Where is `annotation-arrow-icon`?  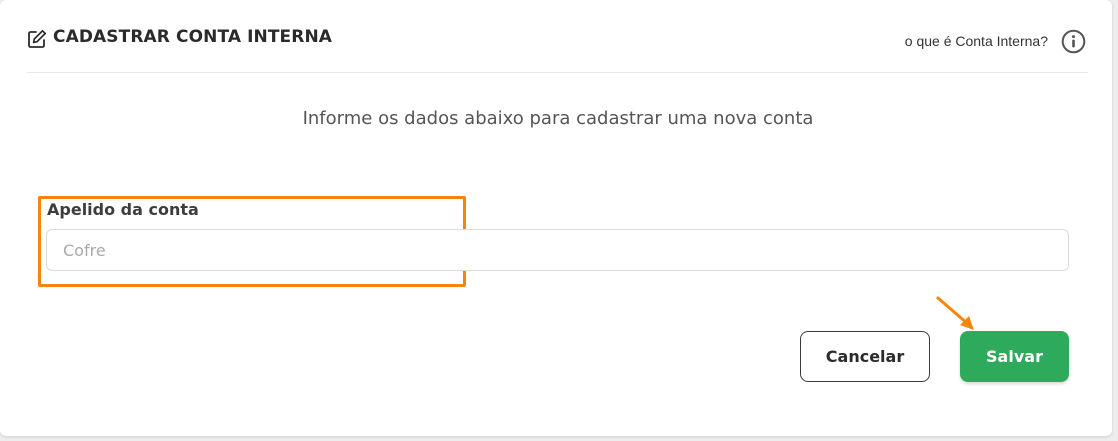 annotation-arrow-icon is located at coordinates (955, 313).